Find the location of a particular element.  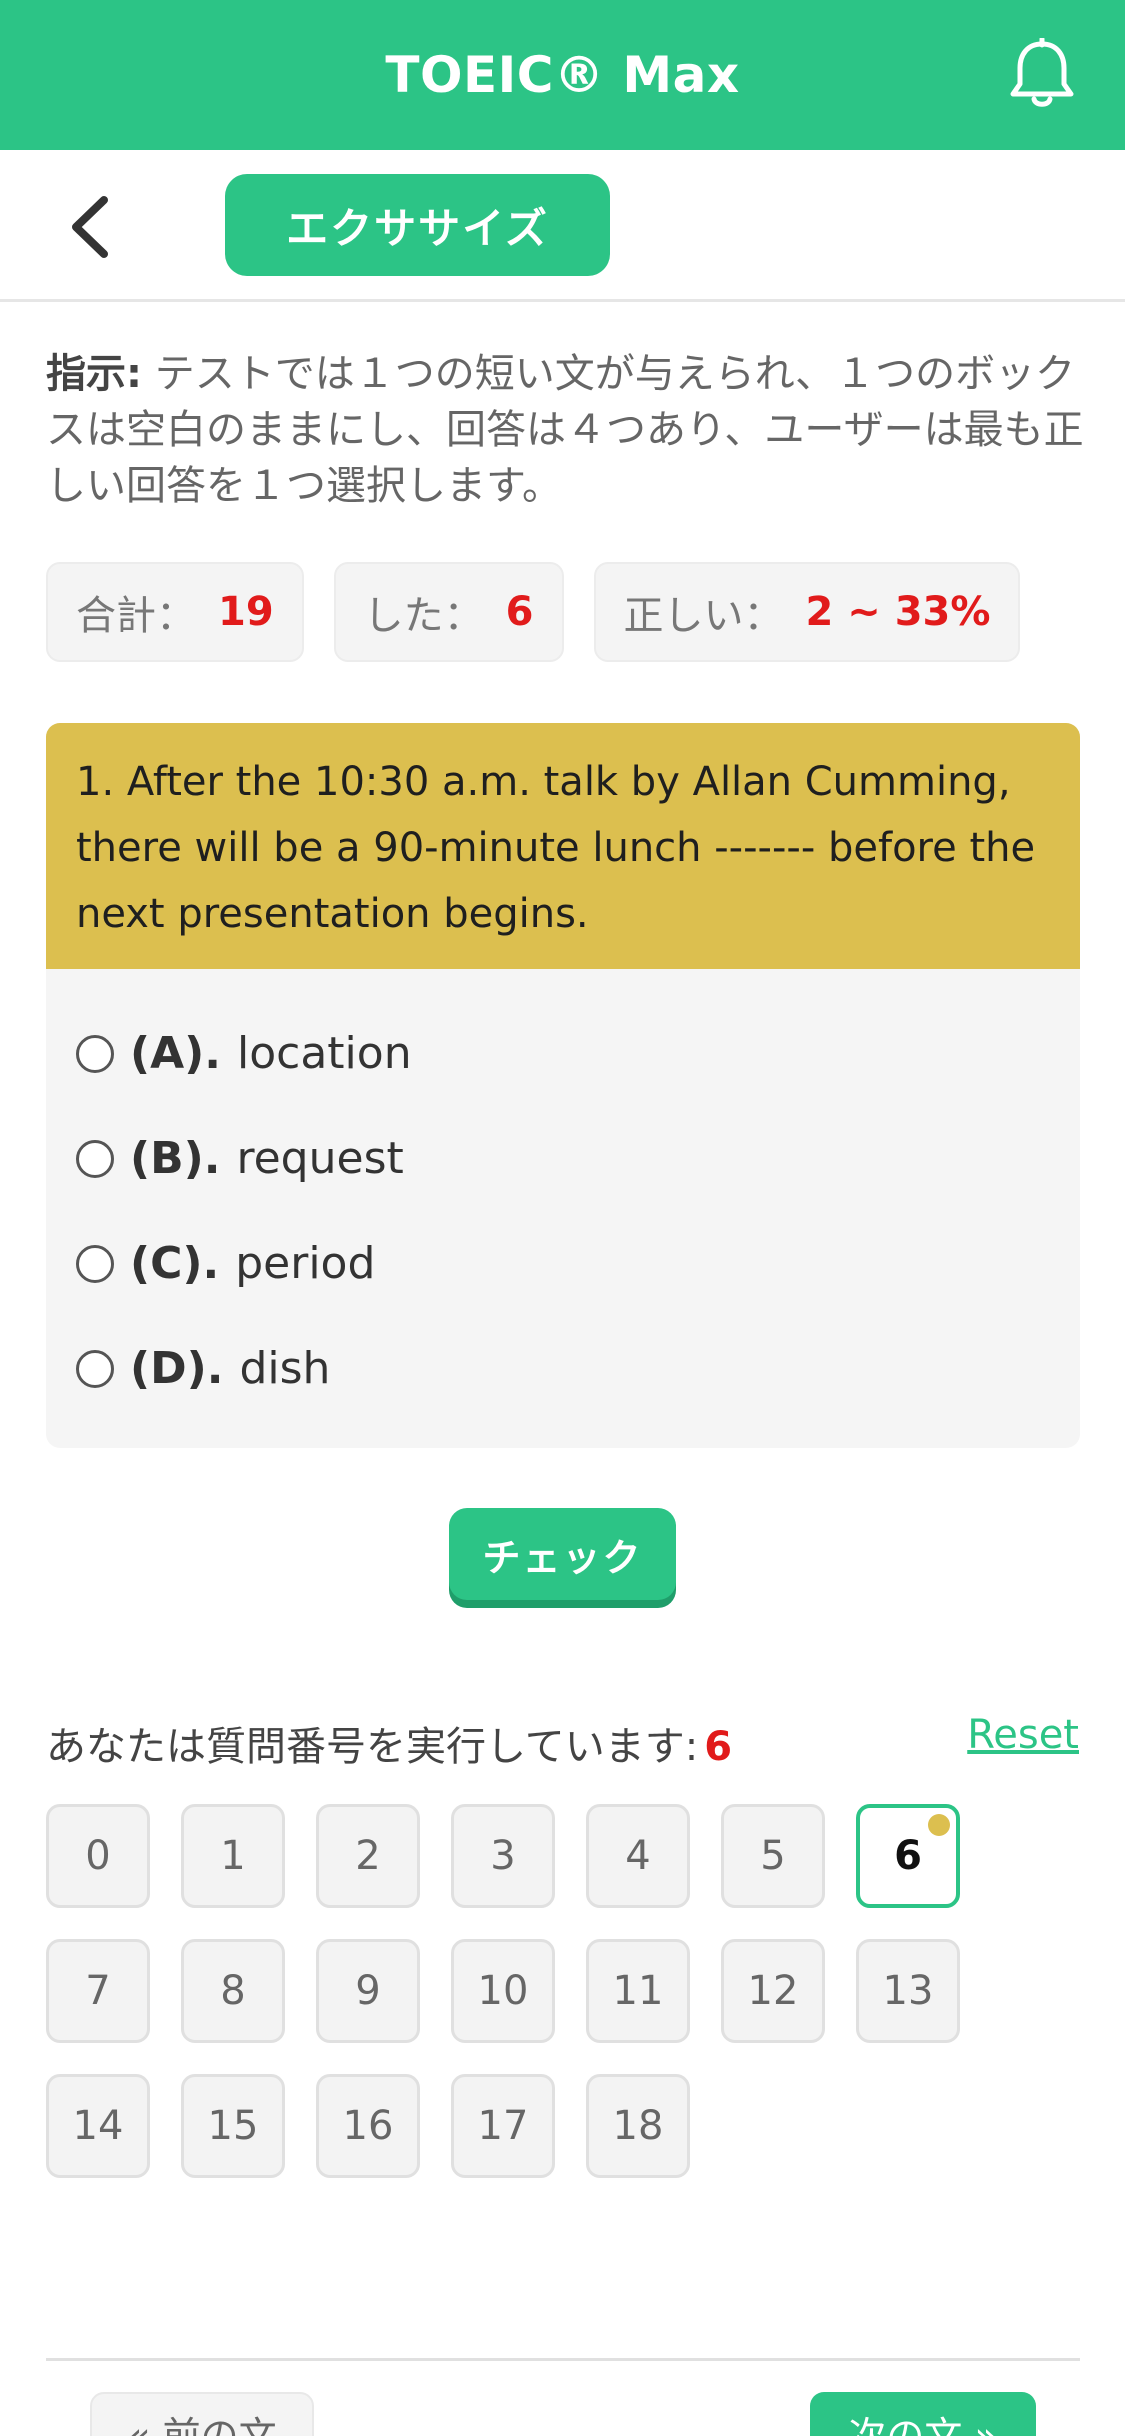

question-cell-15: 15 is located at coordinates (233, 2126).